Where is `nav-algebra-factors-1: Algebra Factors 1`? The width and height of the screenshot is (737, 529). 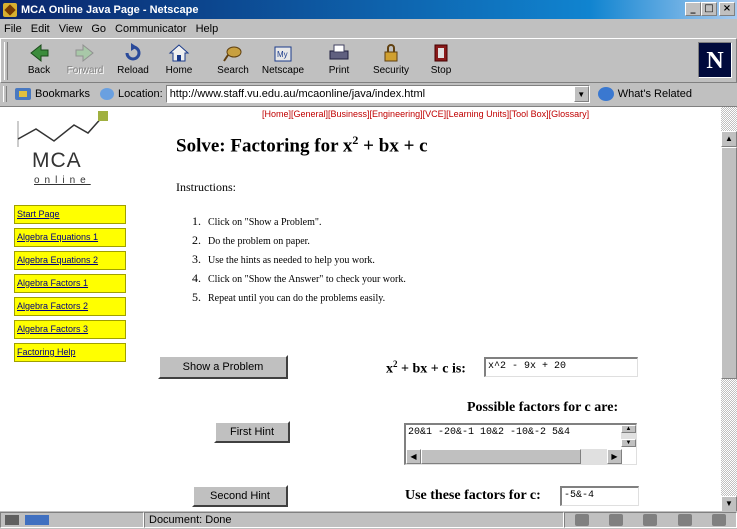
nav-algebra-factors-1: Algebra Factors 1 is located at coordinates (70, 283).